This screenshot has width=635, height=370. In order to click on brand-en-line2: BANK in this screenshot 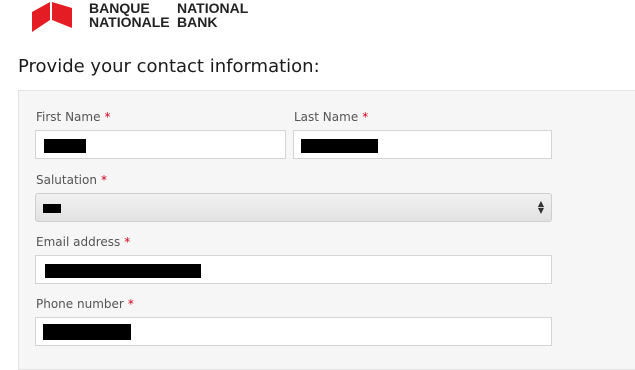, I will do `click(197, 22)`.